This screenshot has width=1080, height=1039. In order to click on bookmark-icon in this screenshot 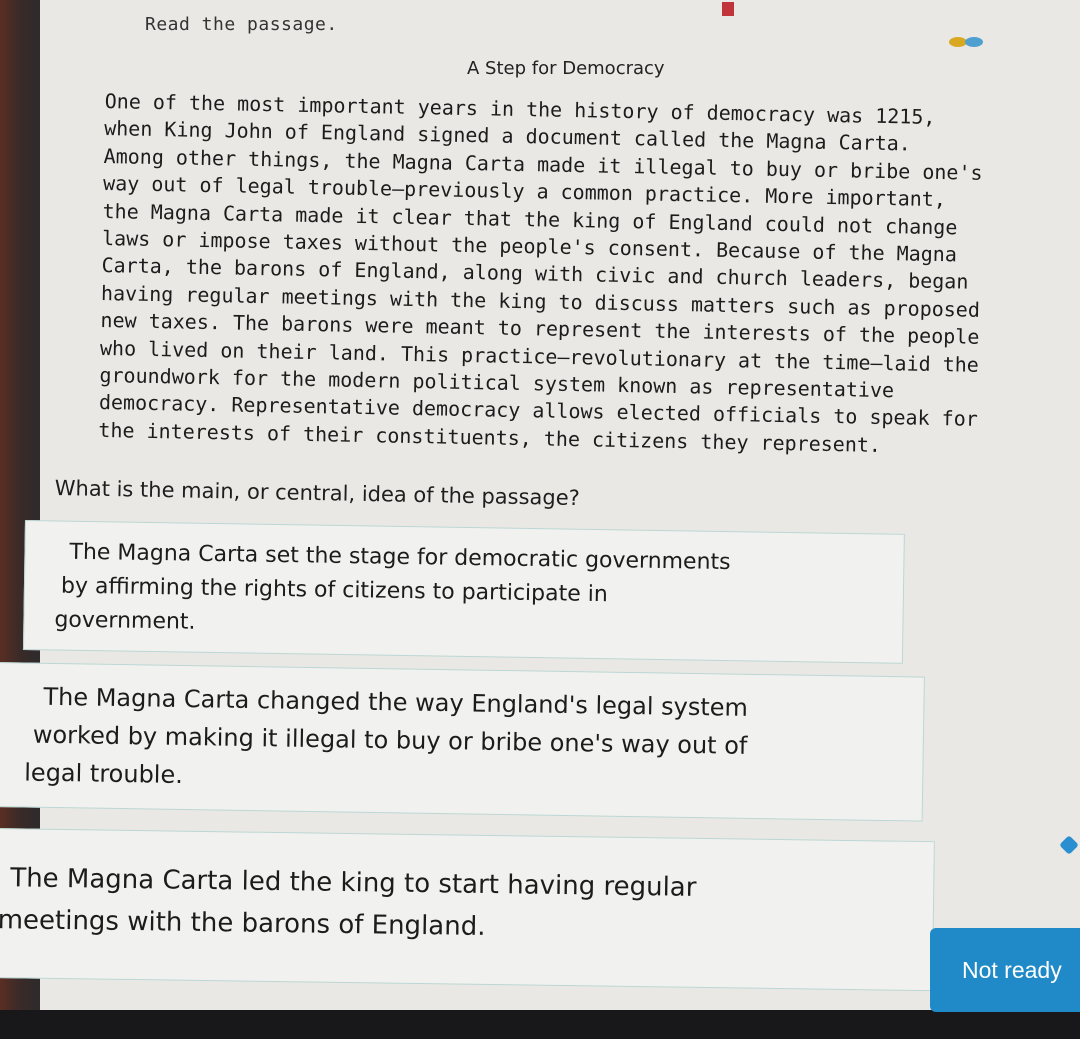, I will do `click(728, 9)`.